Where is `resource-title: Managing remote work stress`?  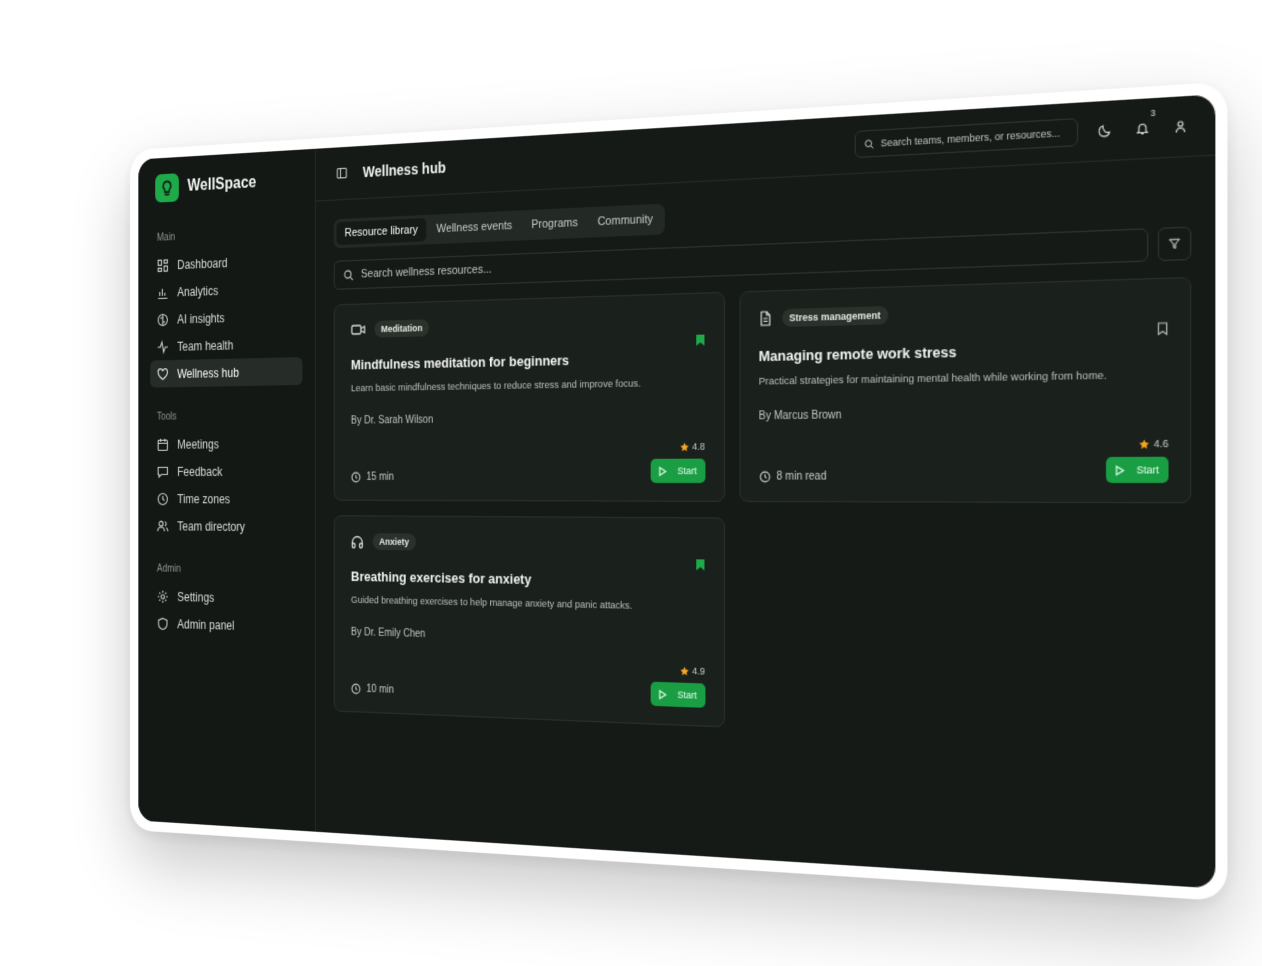
resource-title: Managing remote work stress is located at coordinates (964, 351).